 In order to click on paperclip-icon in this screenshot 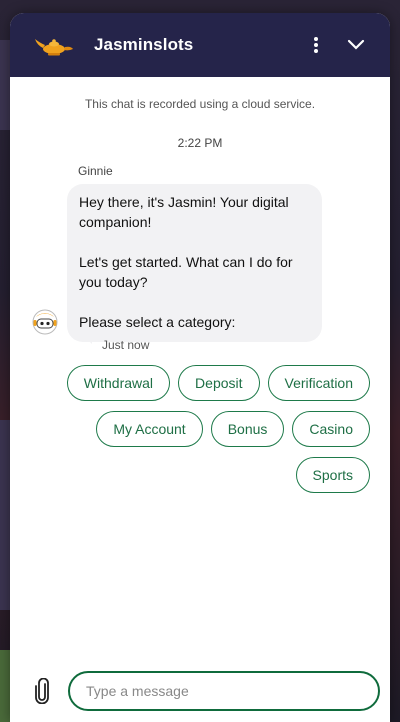, I will do `click(42, 691)`.